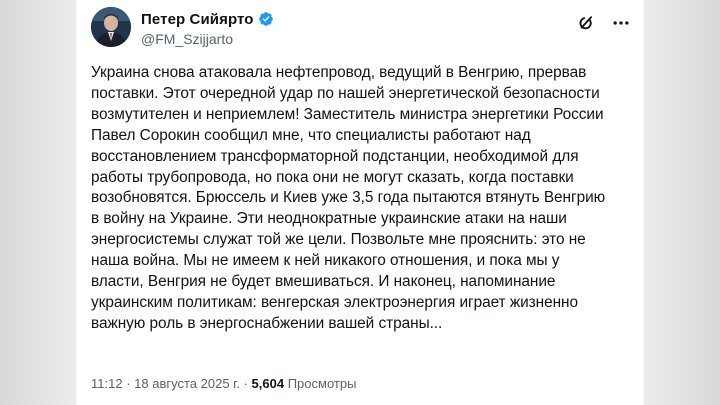  I want to click on tweet-date: 18 августа 2025 г., so click(187, 383).